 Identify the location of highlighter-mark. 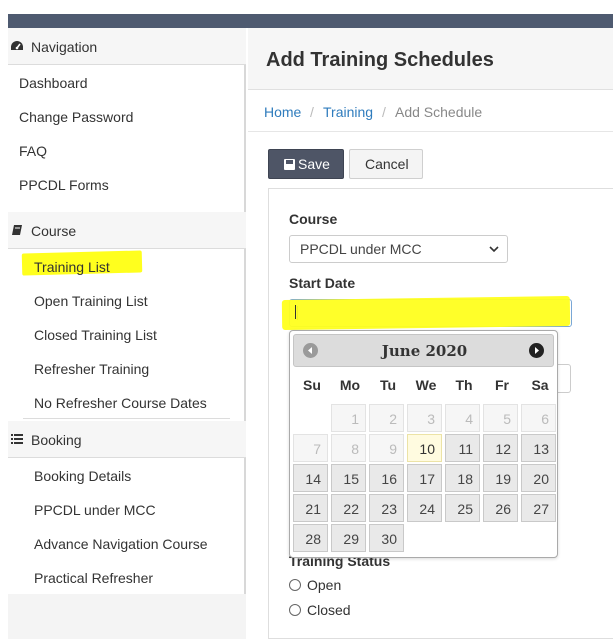
(426, 313).